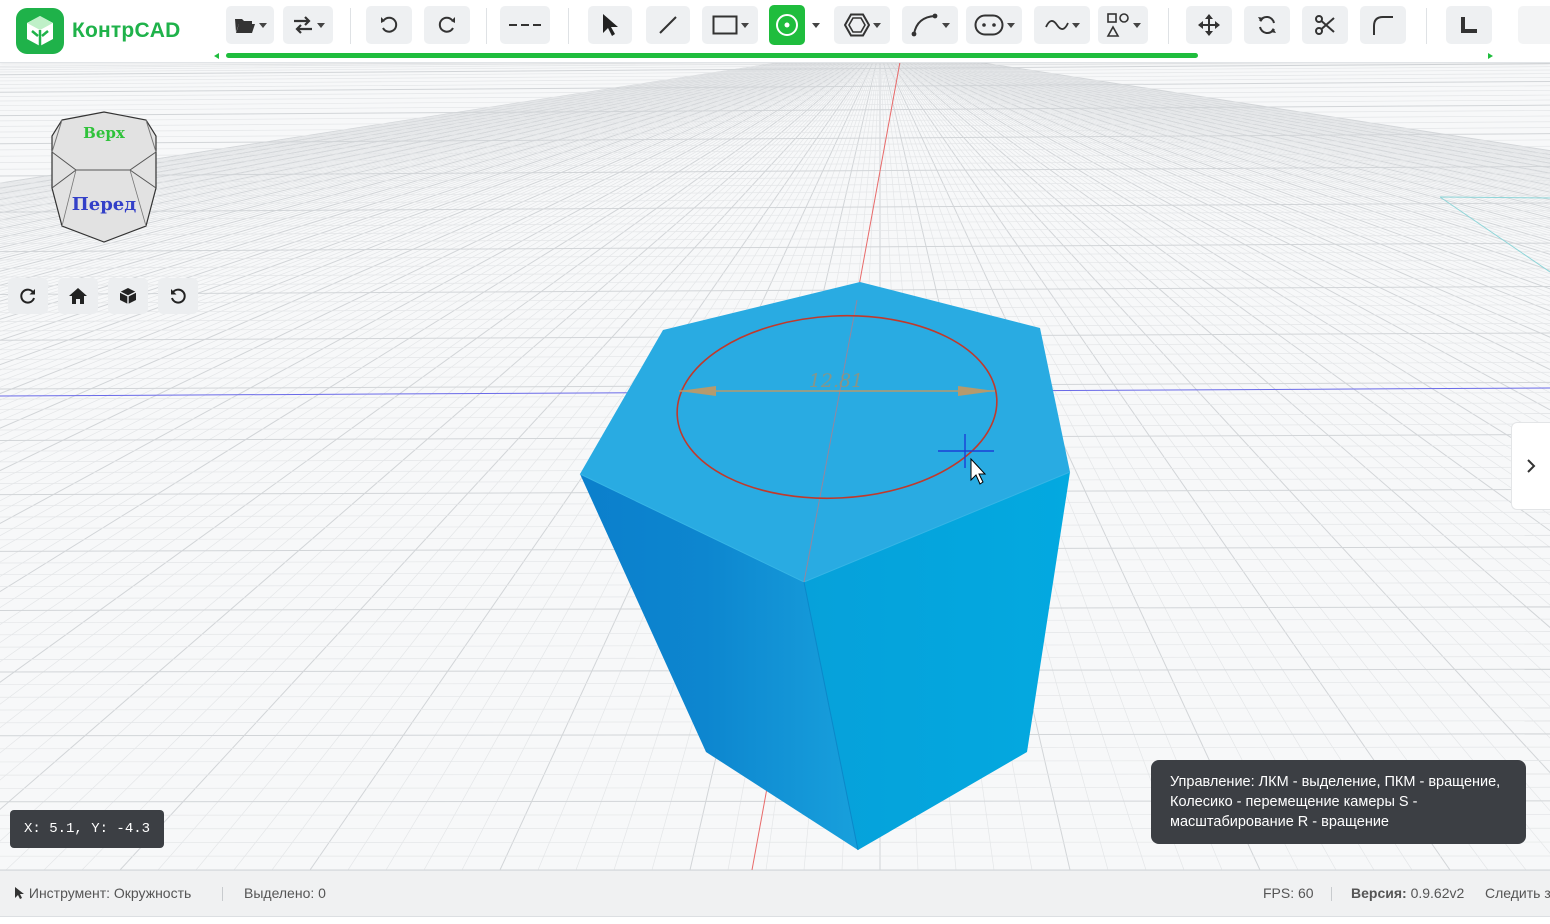 The width and height of the screenshot is (1550, 924). I want to click on redo-button, so click(447, 25).